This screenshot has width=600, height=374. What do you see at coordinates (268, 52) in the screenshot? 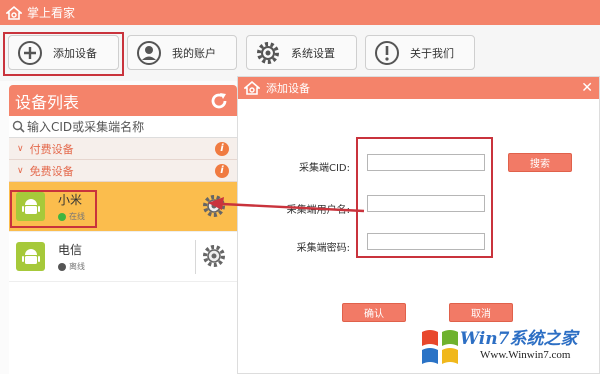
I see `gear-icon` at bounding box center [268, 52].